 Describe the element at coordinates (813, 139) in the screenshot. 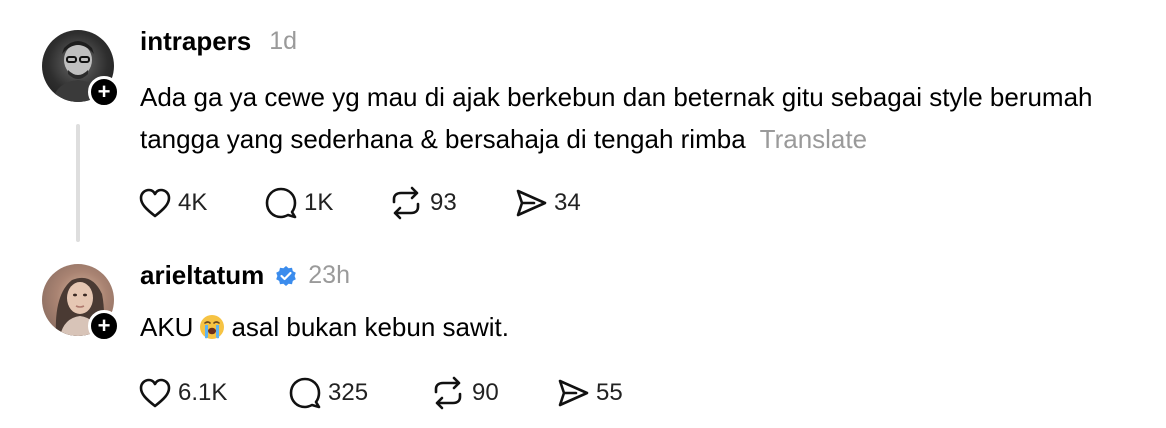

I see `translate-link: Translate` at that location.